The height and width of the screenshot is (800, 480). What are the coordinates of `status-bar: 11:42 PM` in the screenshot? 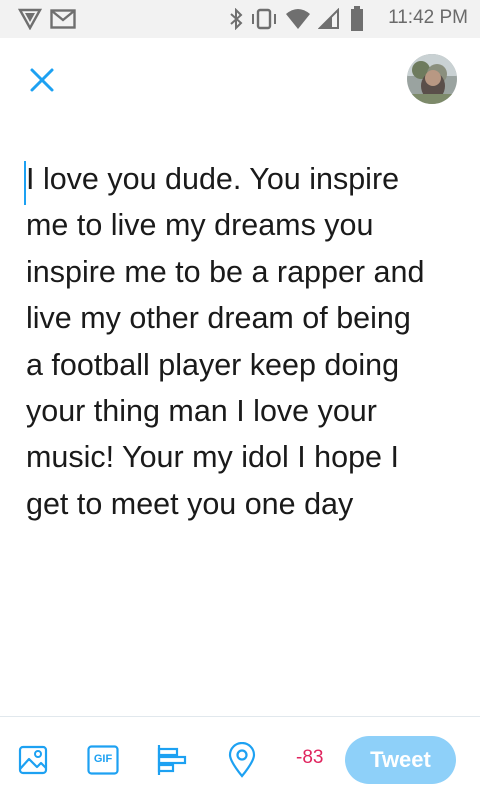 It's located at (240, 19).